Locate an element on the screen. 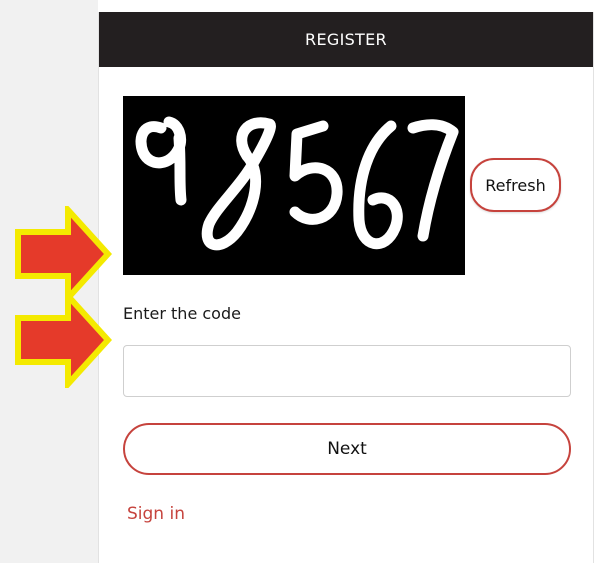  sign-in-link: Sign in is located at coordinates (156, 514).